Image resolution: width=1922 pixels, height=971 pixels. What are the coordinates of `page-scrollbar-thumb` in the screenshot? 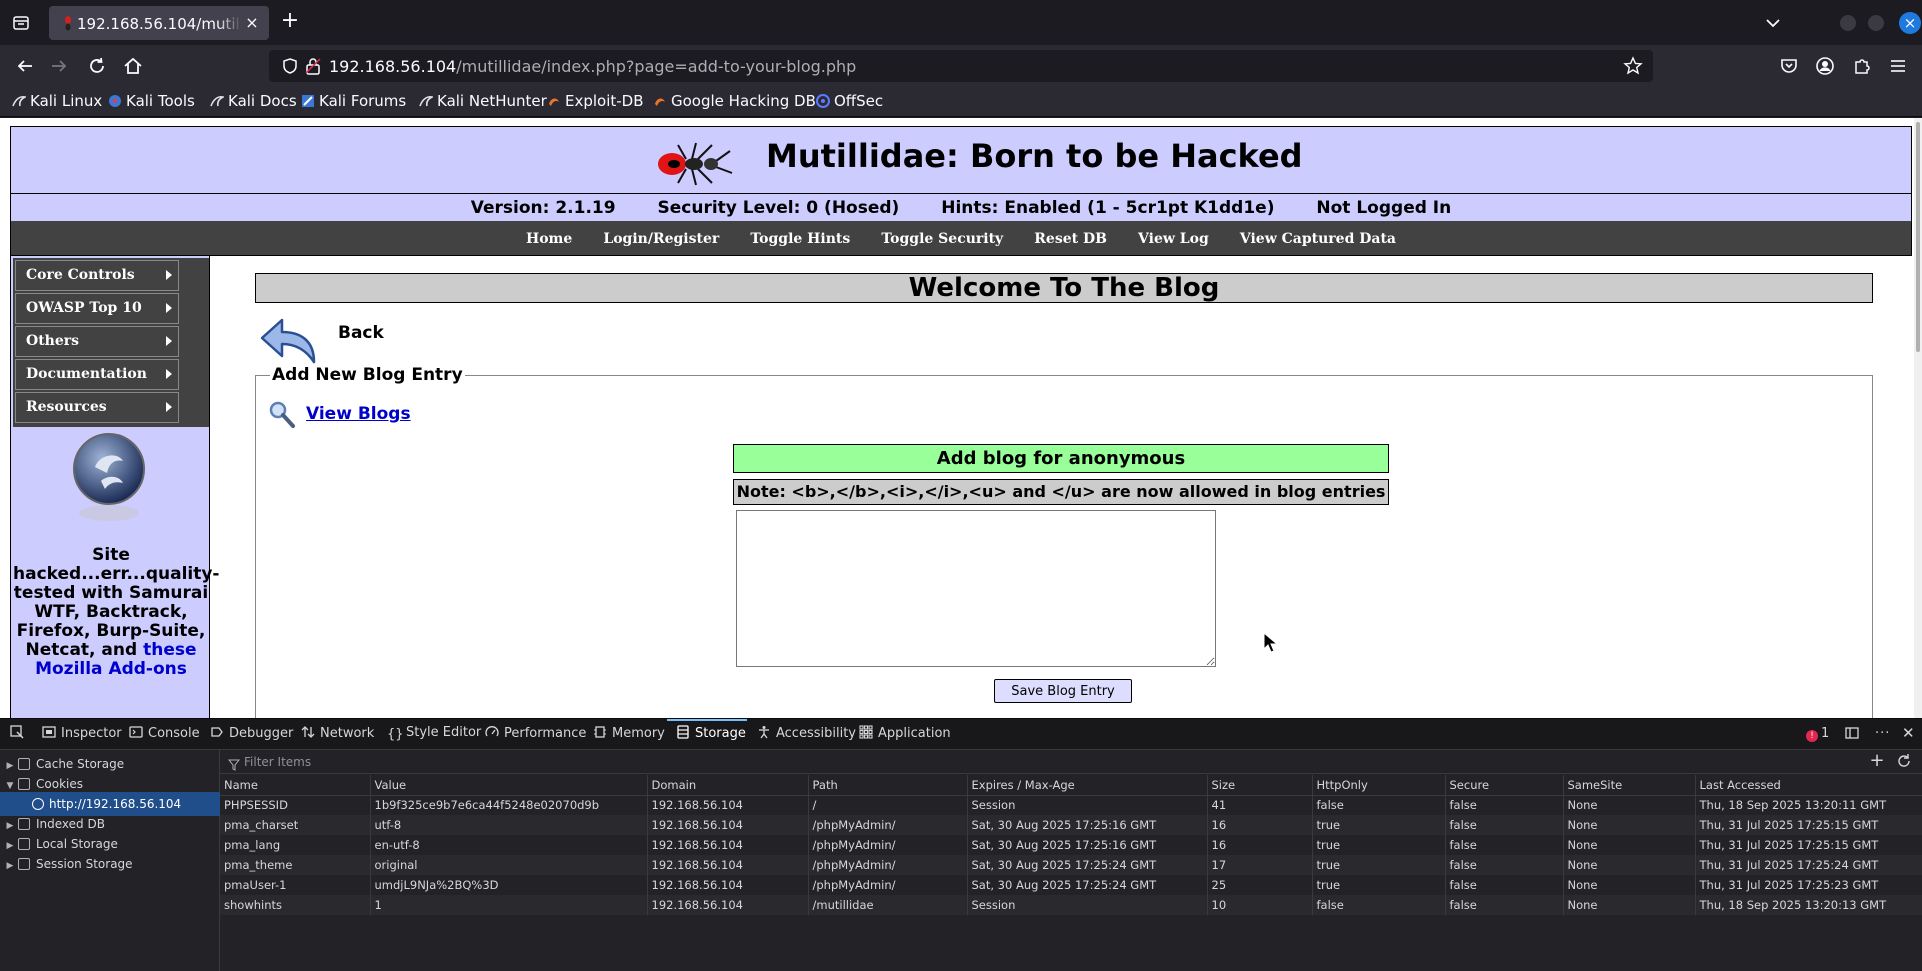 It's located at (1918, 237).